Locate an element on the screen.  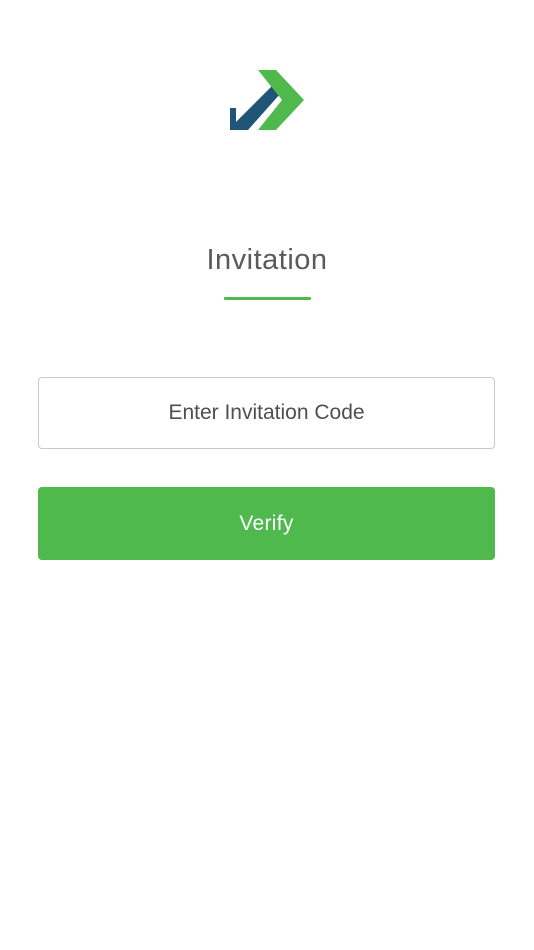
check-arrow-logo-icon is located at coordinates (267, 100).